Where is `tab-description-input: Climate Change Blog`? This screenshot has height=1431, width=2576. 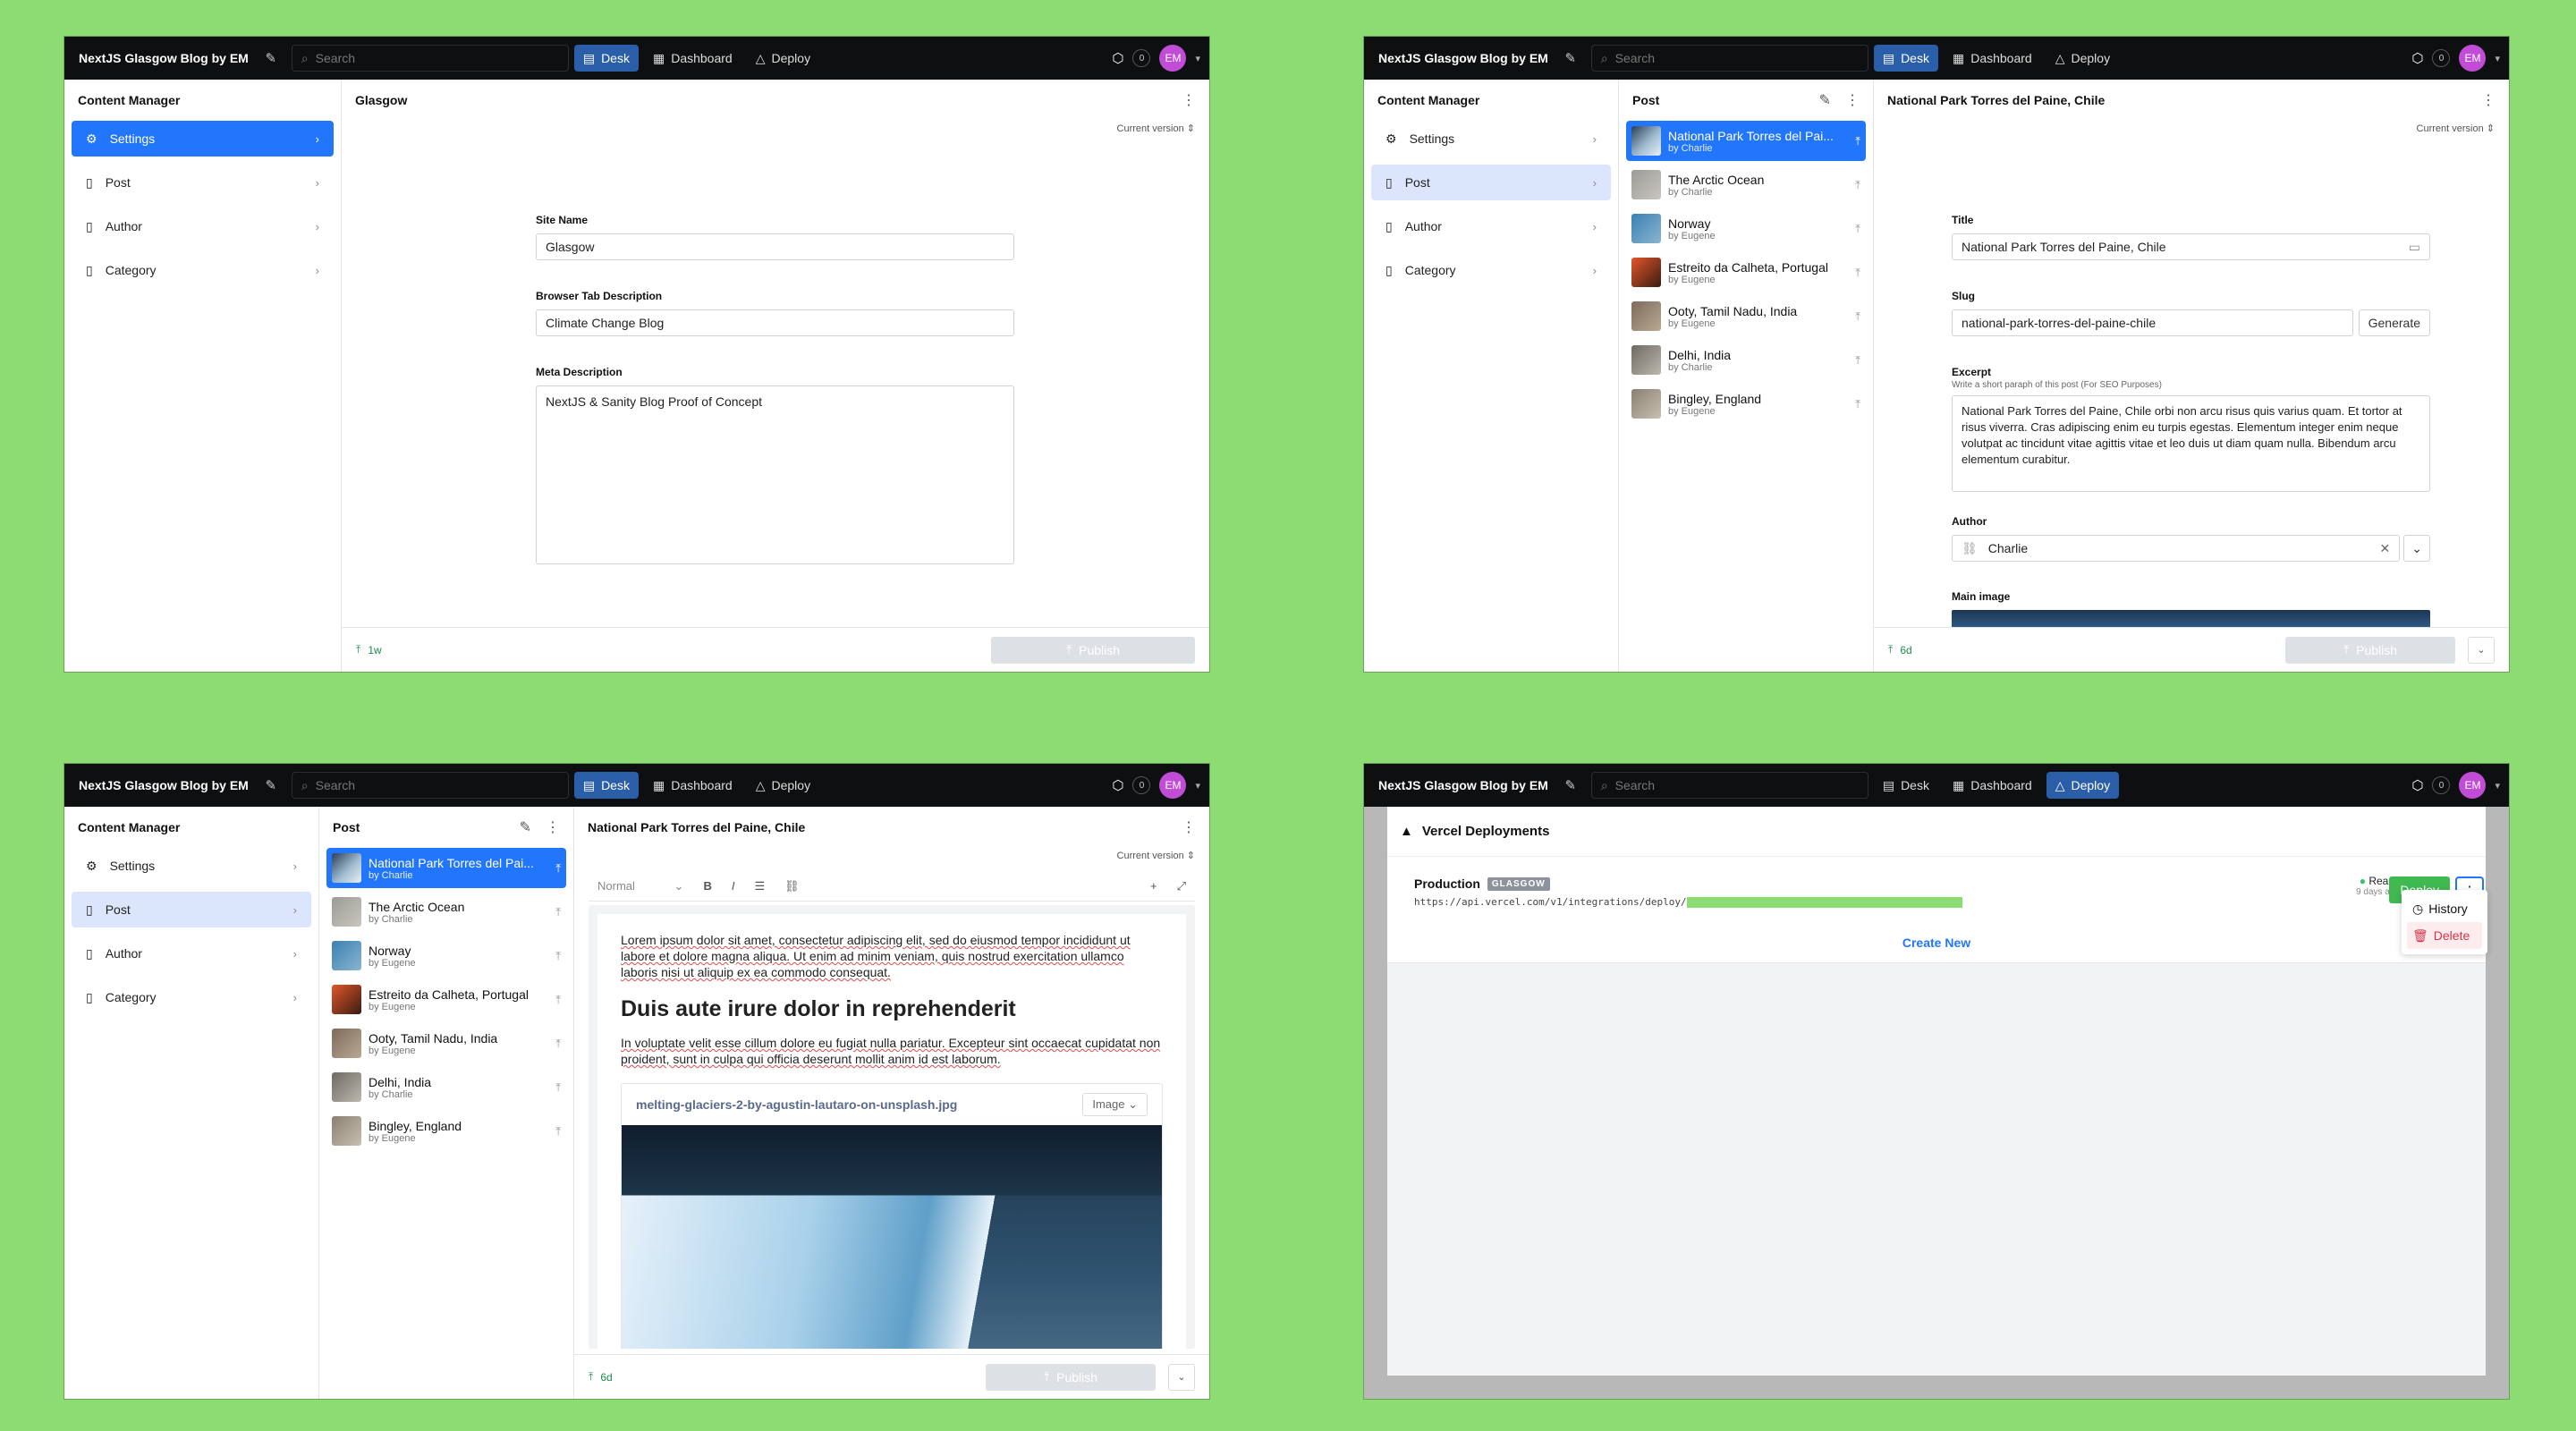
tab-description-input: Climate Change Blog is located at coordinates (775, 323).